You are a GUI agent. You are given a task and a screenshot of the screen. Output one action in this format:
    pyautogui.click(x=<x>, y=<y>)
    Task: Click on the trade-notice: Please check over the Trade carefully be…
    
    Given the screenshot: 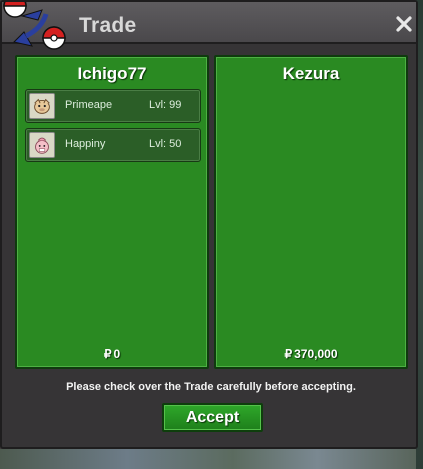 What is the action you would take?
    pyautogui.click(x=211, y=387)
    